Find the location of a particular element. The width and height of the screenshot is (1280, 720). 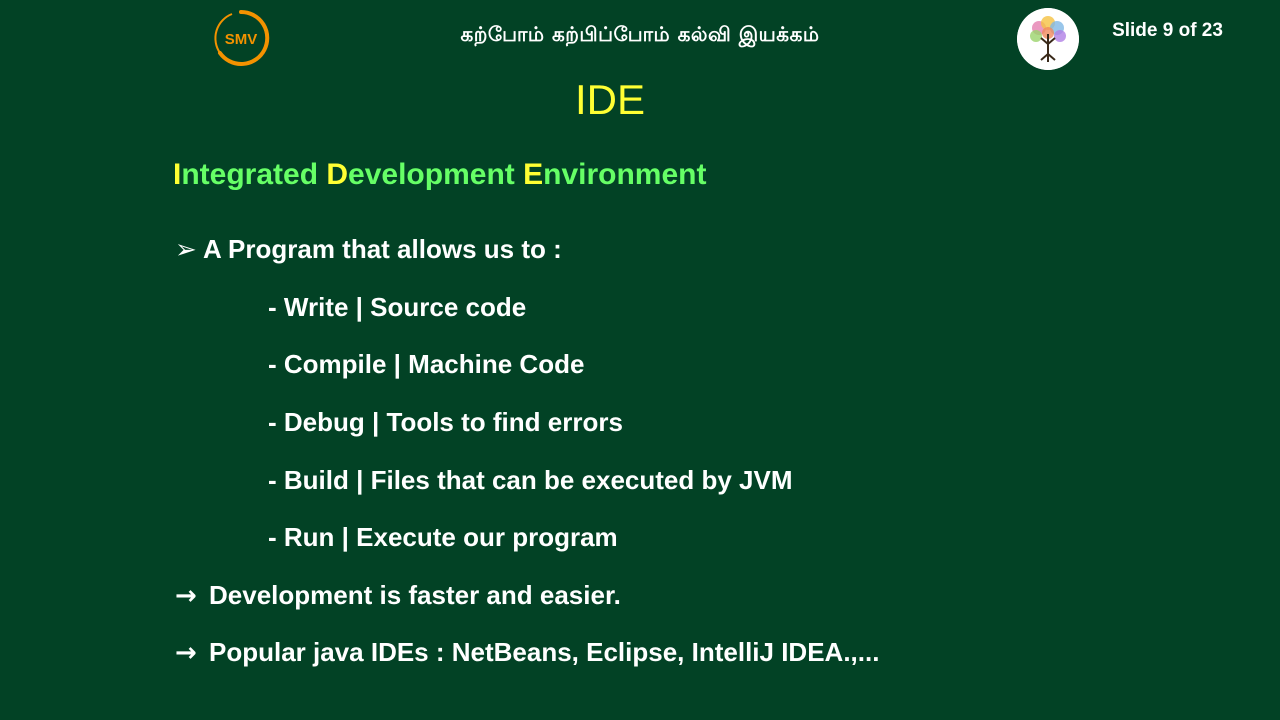

intro-text: A Program that allows us to : is located at coordinates (382, 249).